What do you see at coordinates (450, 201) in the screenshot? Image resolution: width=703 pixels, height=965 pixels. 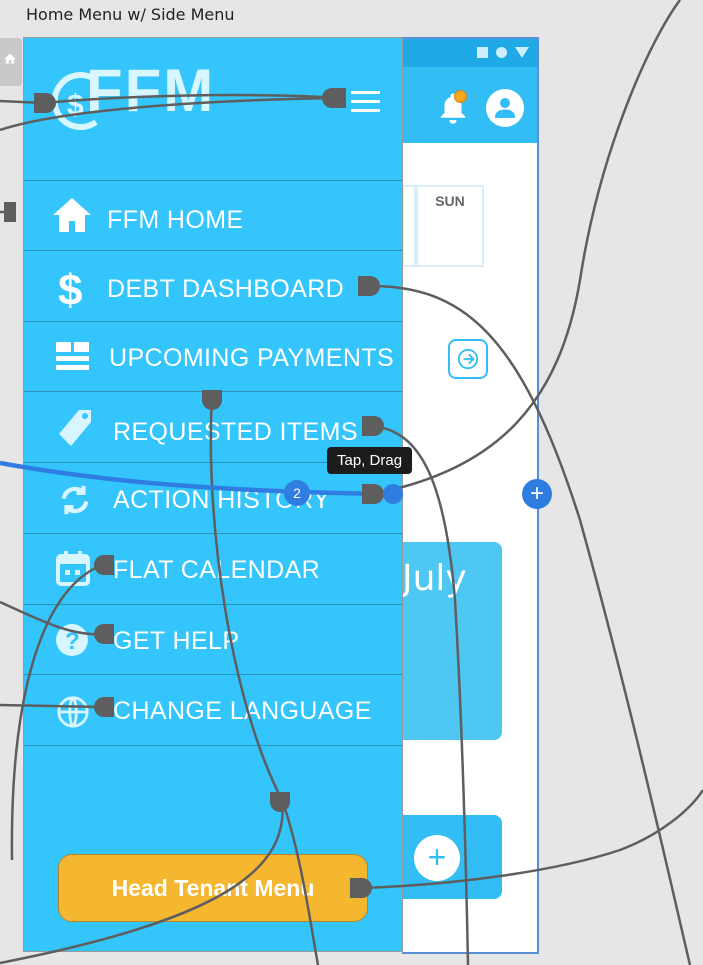 I see `calendar-day-header: SUN` at bounding box center [450, 201].